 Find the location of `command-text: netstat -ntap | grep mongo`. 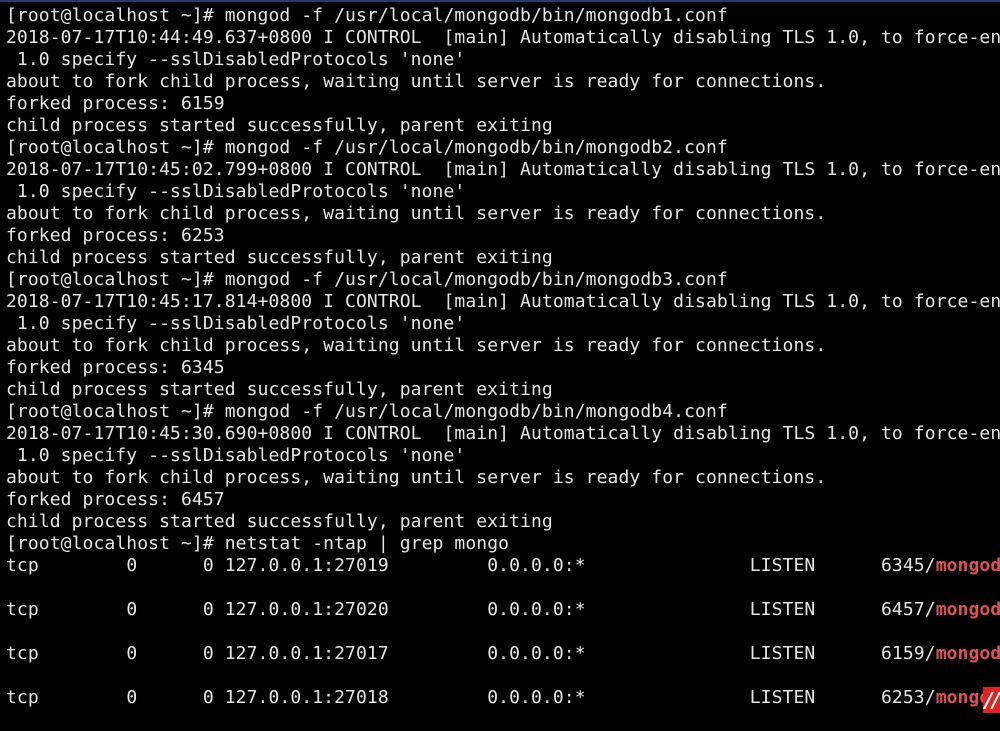

command-text: netstat -ntap | grep mongo is located at coordinates (367, 543).